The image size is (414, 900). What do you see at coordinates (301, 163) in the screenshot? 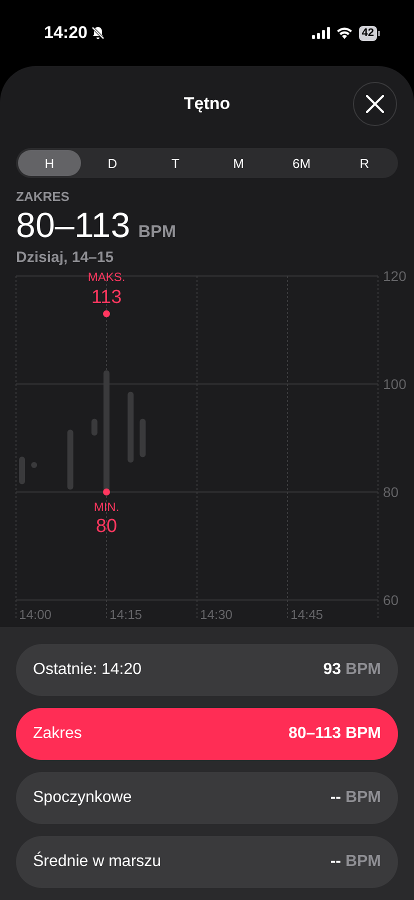
I see `period-tab: 6M` at bounding box center [301, 163].